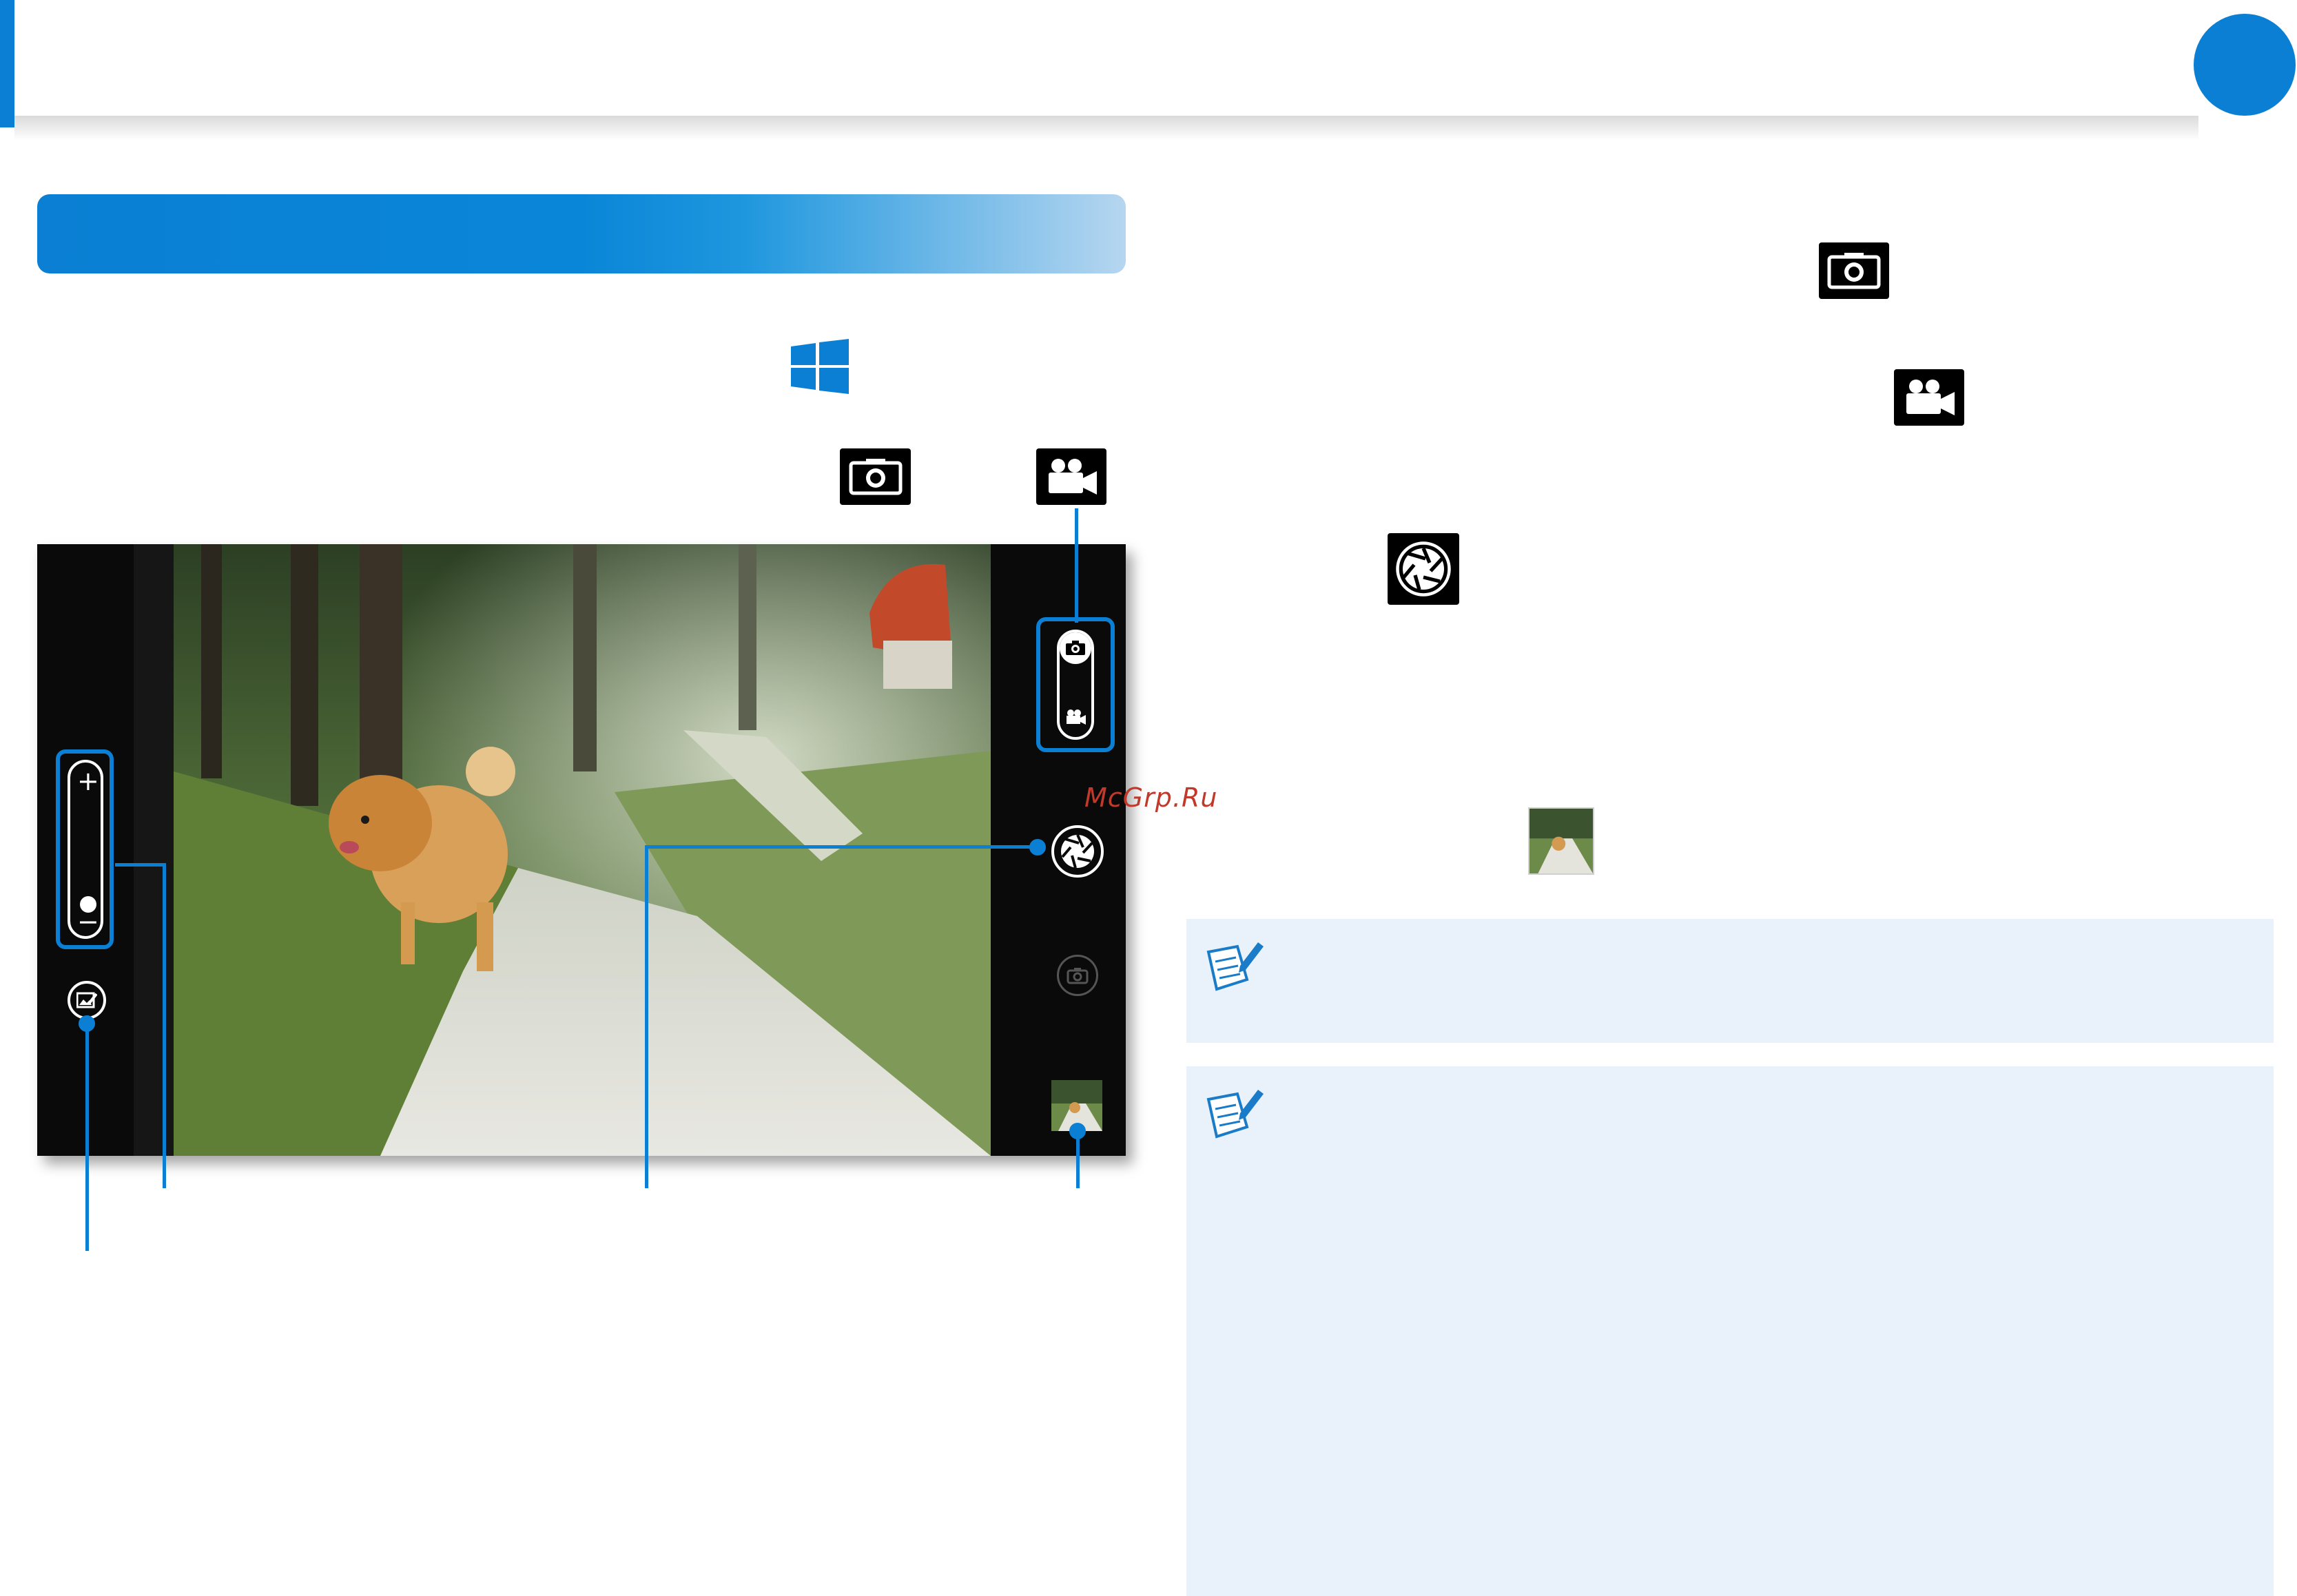  Describe the element at coordinates (154, 850) in the screenshot. I see `left-edge-shade` at that location.